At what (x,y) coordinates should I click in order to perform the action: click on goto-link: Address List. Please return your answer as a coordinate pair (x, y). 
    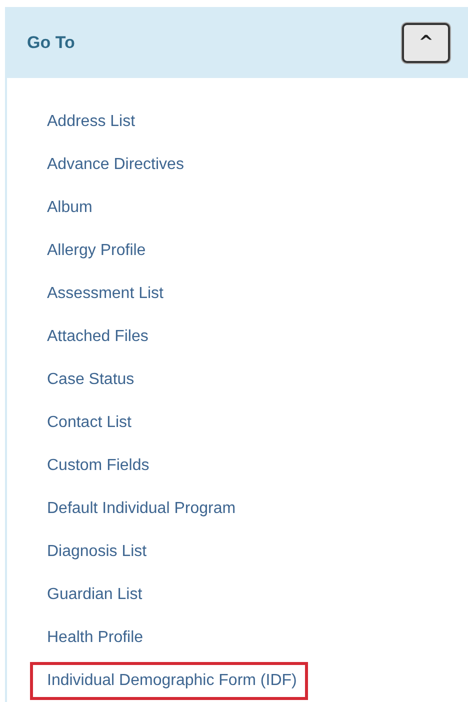
    Looking at the image, I should click on (84, 121).